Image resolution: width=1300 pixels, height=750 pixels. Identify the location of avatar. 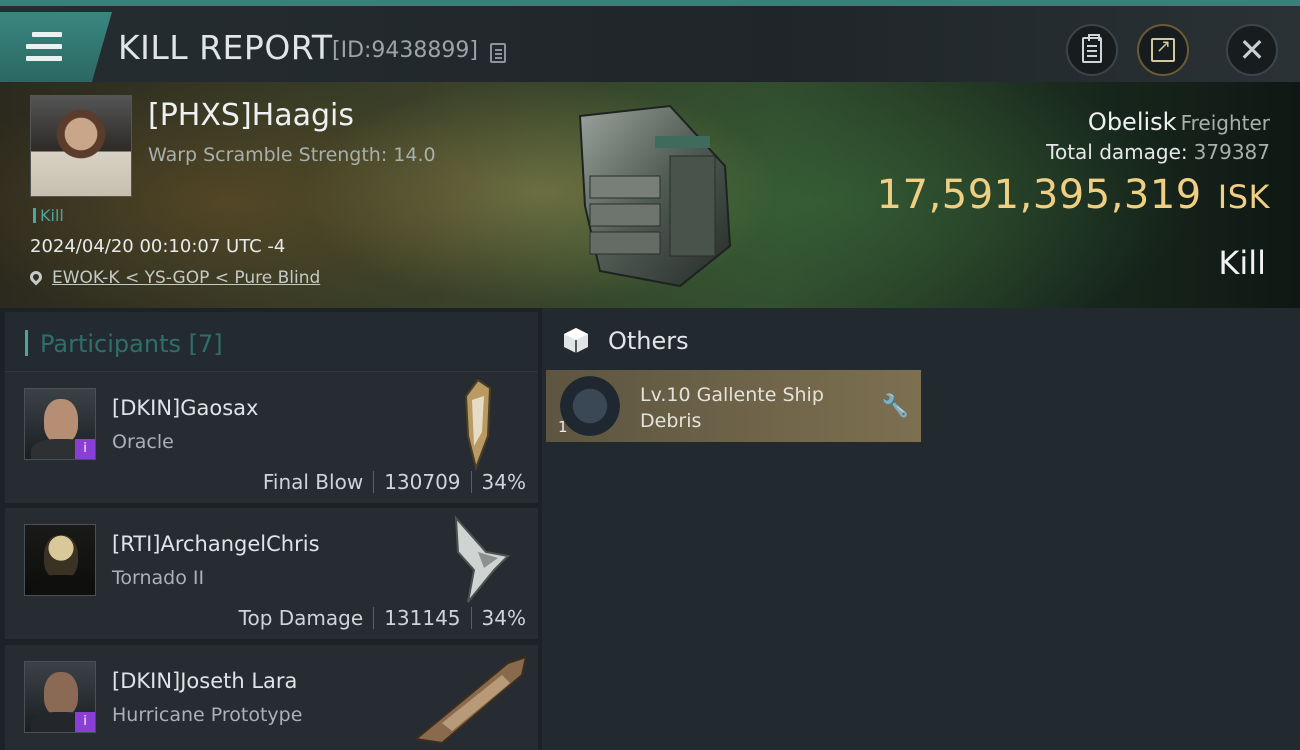
(60, 560).